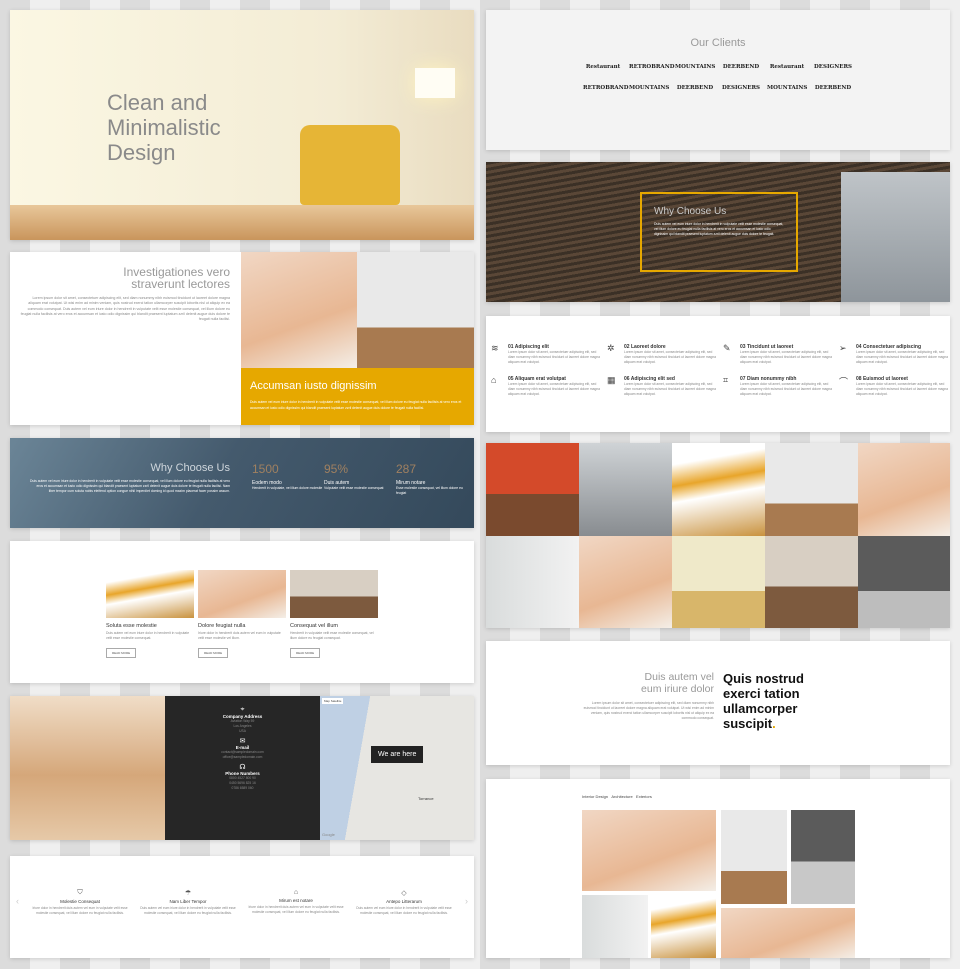 The width and height of the screenshot is (960, 969). What do you see at coordinates (242, 757) in the screenshot?
I see `email-link: office@sampledomain.com` at bounding box center [242, 757].